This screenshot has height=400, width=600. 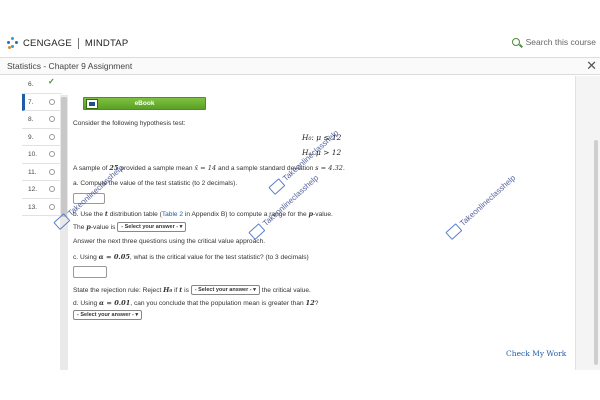 I want to click on p-value-select: - Select your answer - ▾, so click(x=152, y=227).